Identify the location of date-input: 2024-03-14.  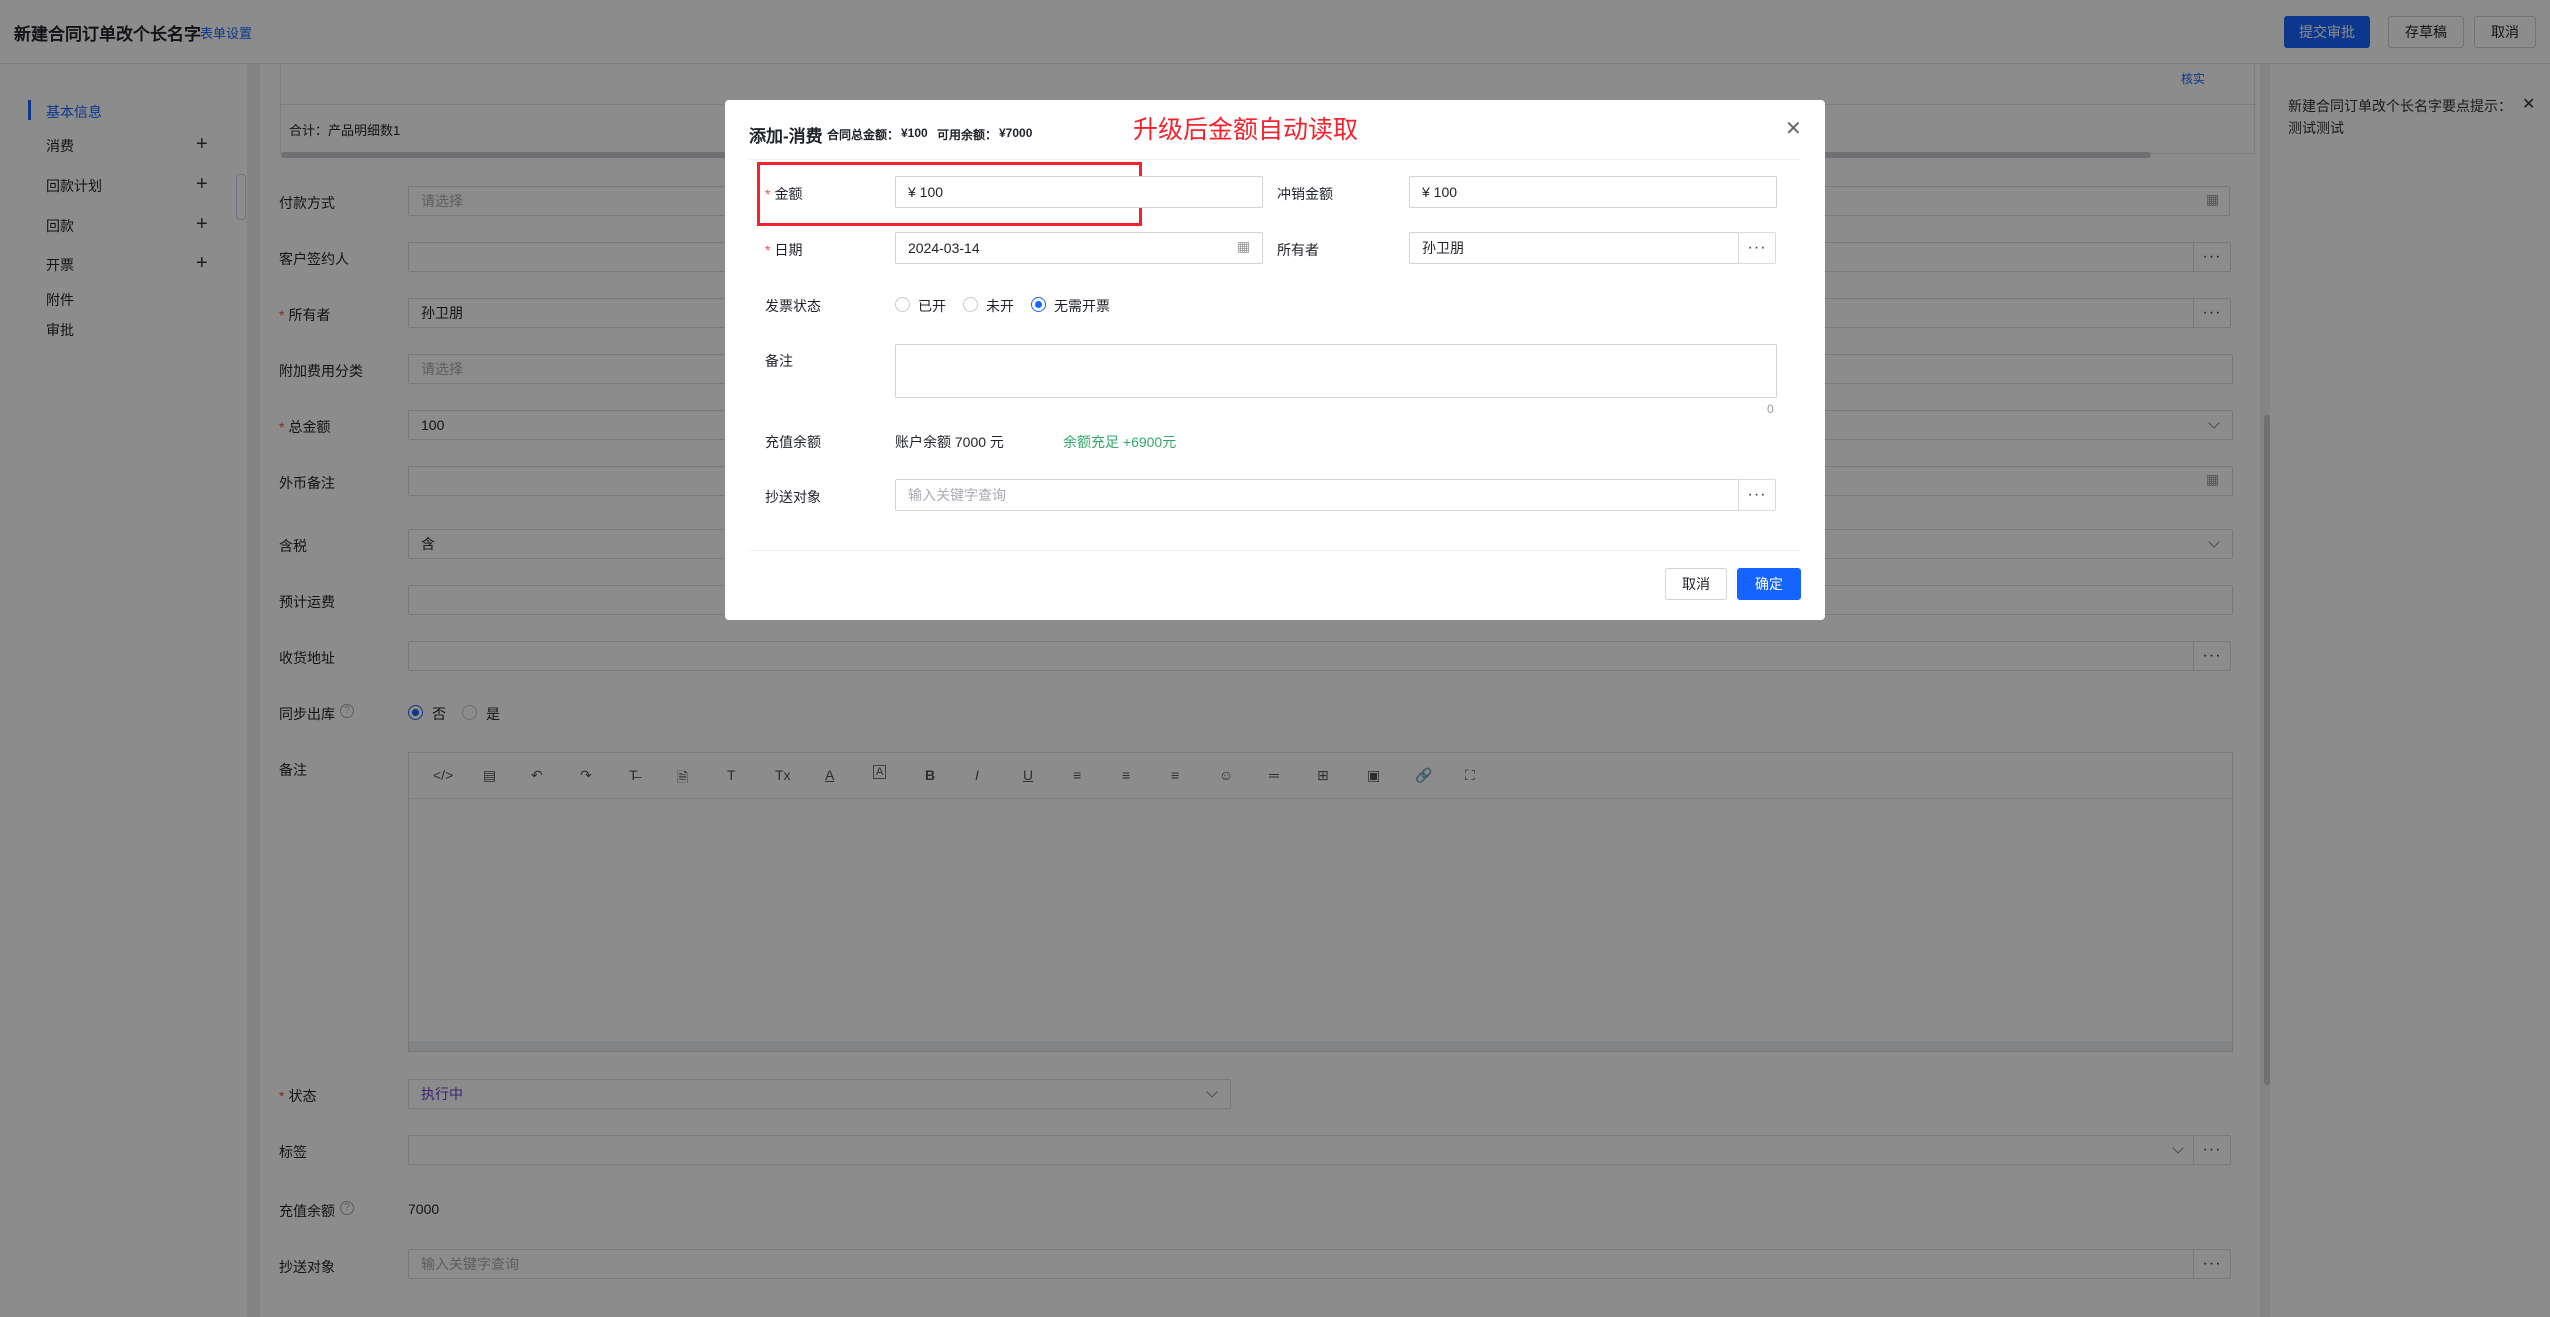
(1079, 248).